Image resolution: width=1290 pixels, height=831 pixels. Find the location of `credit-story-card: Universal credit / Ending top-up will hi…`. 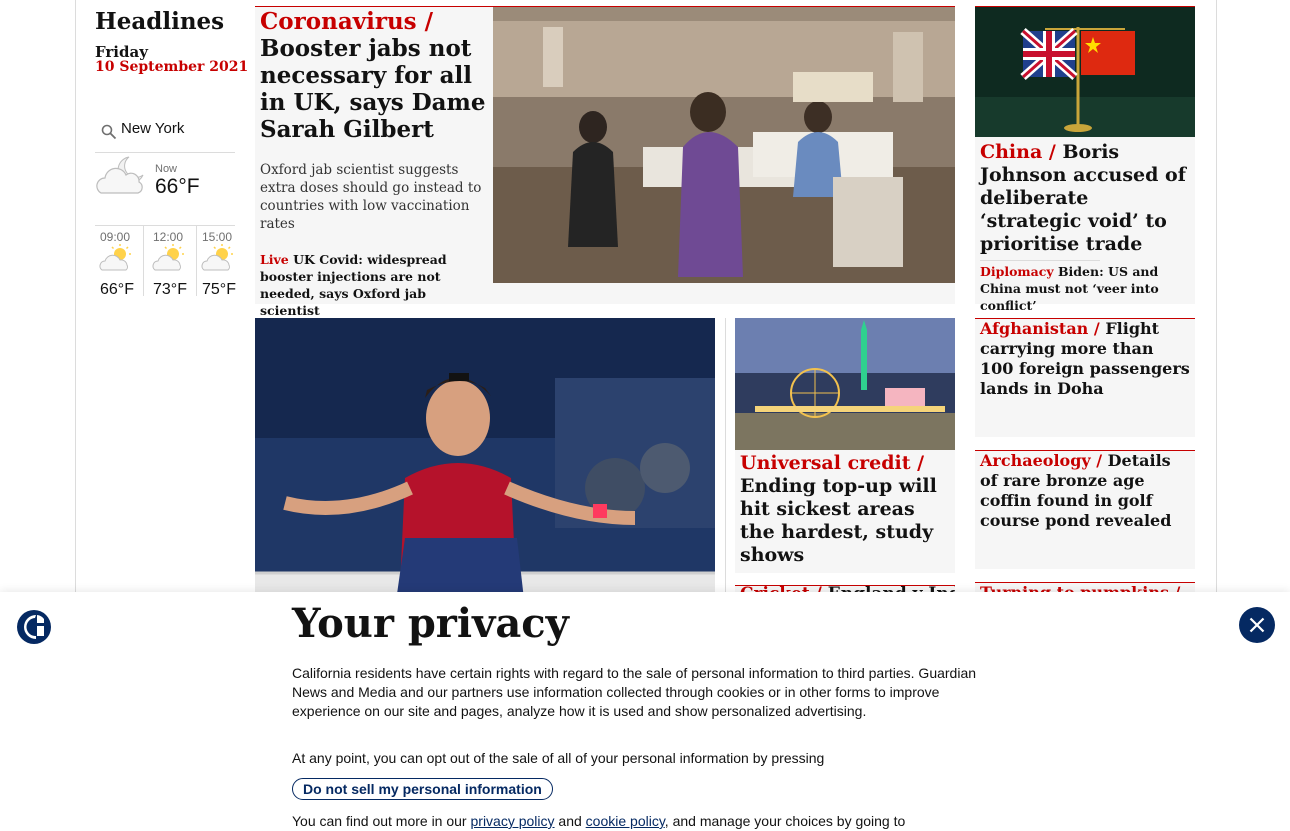

credit-story-card: Universal credit / Ending top-up will hi… is located at coordinates (845, 445).